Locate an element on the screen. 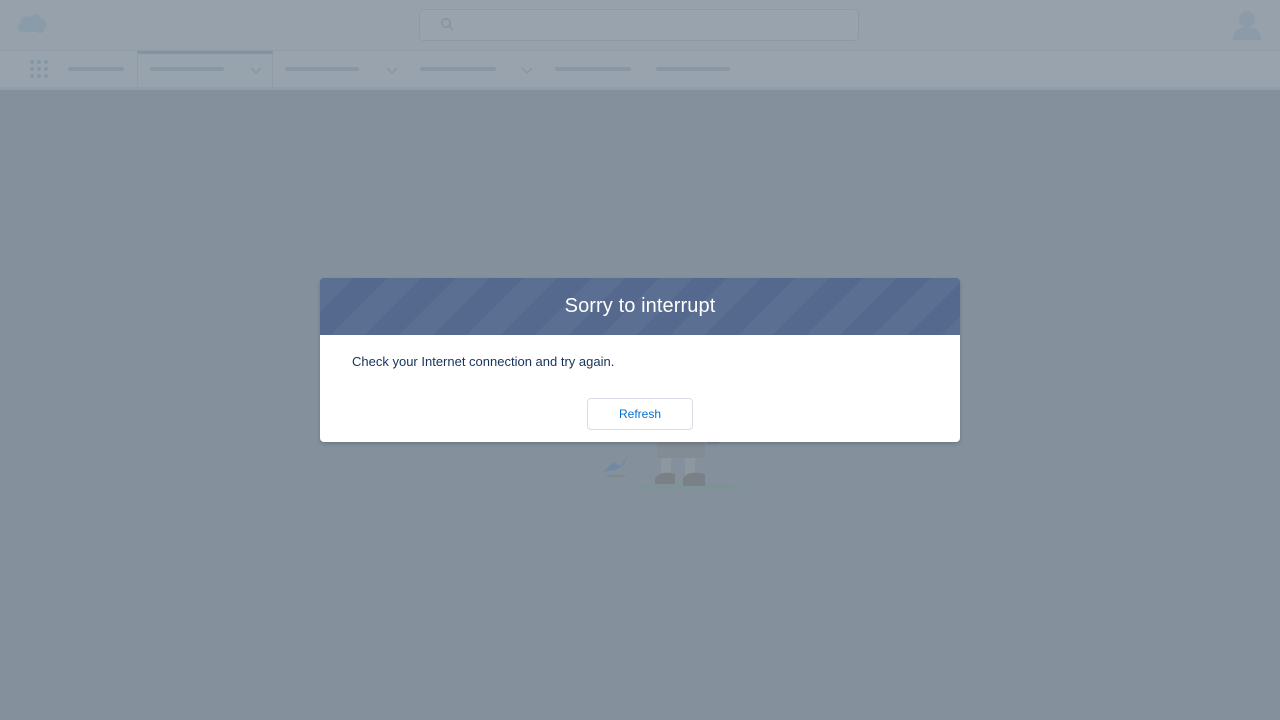  refresh-button: Refresh is located at coordinates (640, 414).